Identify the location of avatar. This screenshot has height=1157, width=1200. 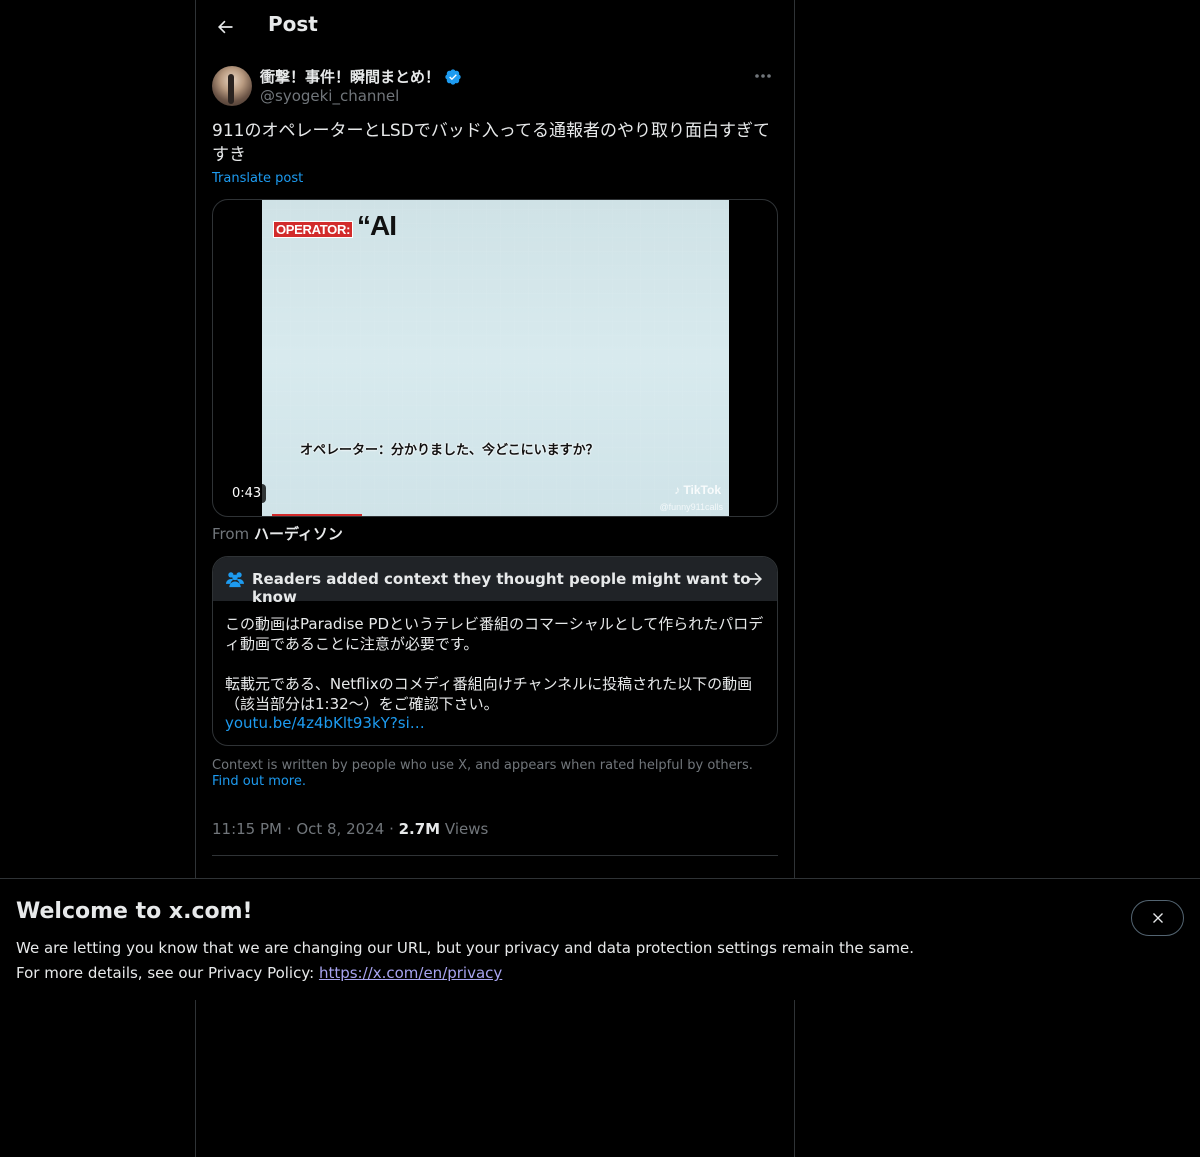
(232, 86).